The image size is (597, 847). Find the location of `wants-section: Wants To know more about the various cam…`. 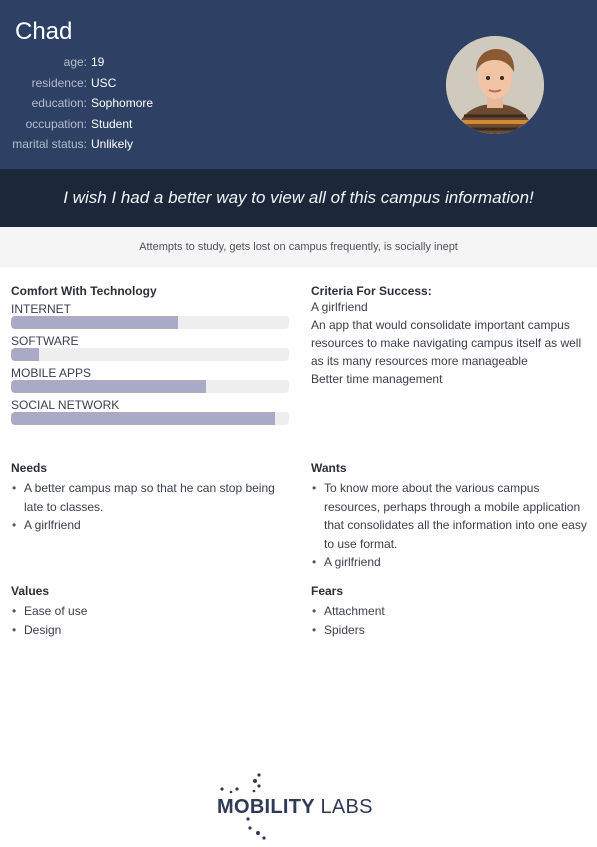

wants-section: Wants To know more about the various cam… is located at coordinates (451, 516).